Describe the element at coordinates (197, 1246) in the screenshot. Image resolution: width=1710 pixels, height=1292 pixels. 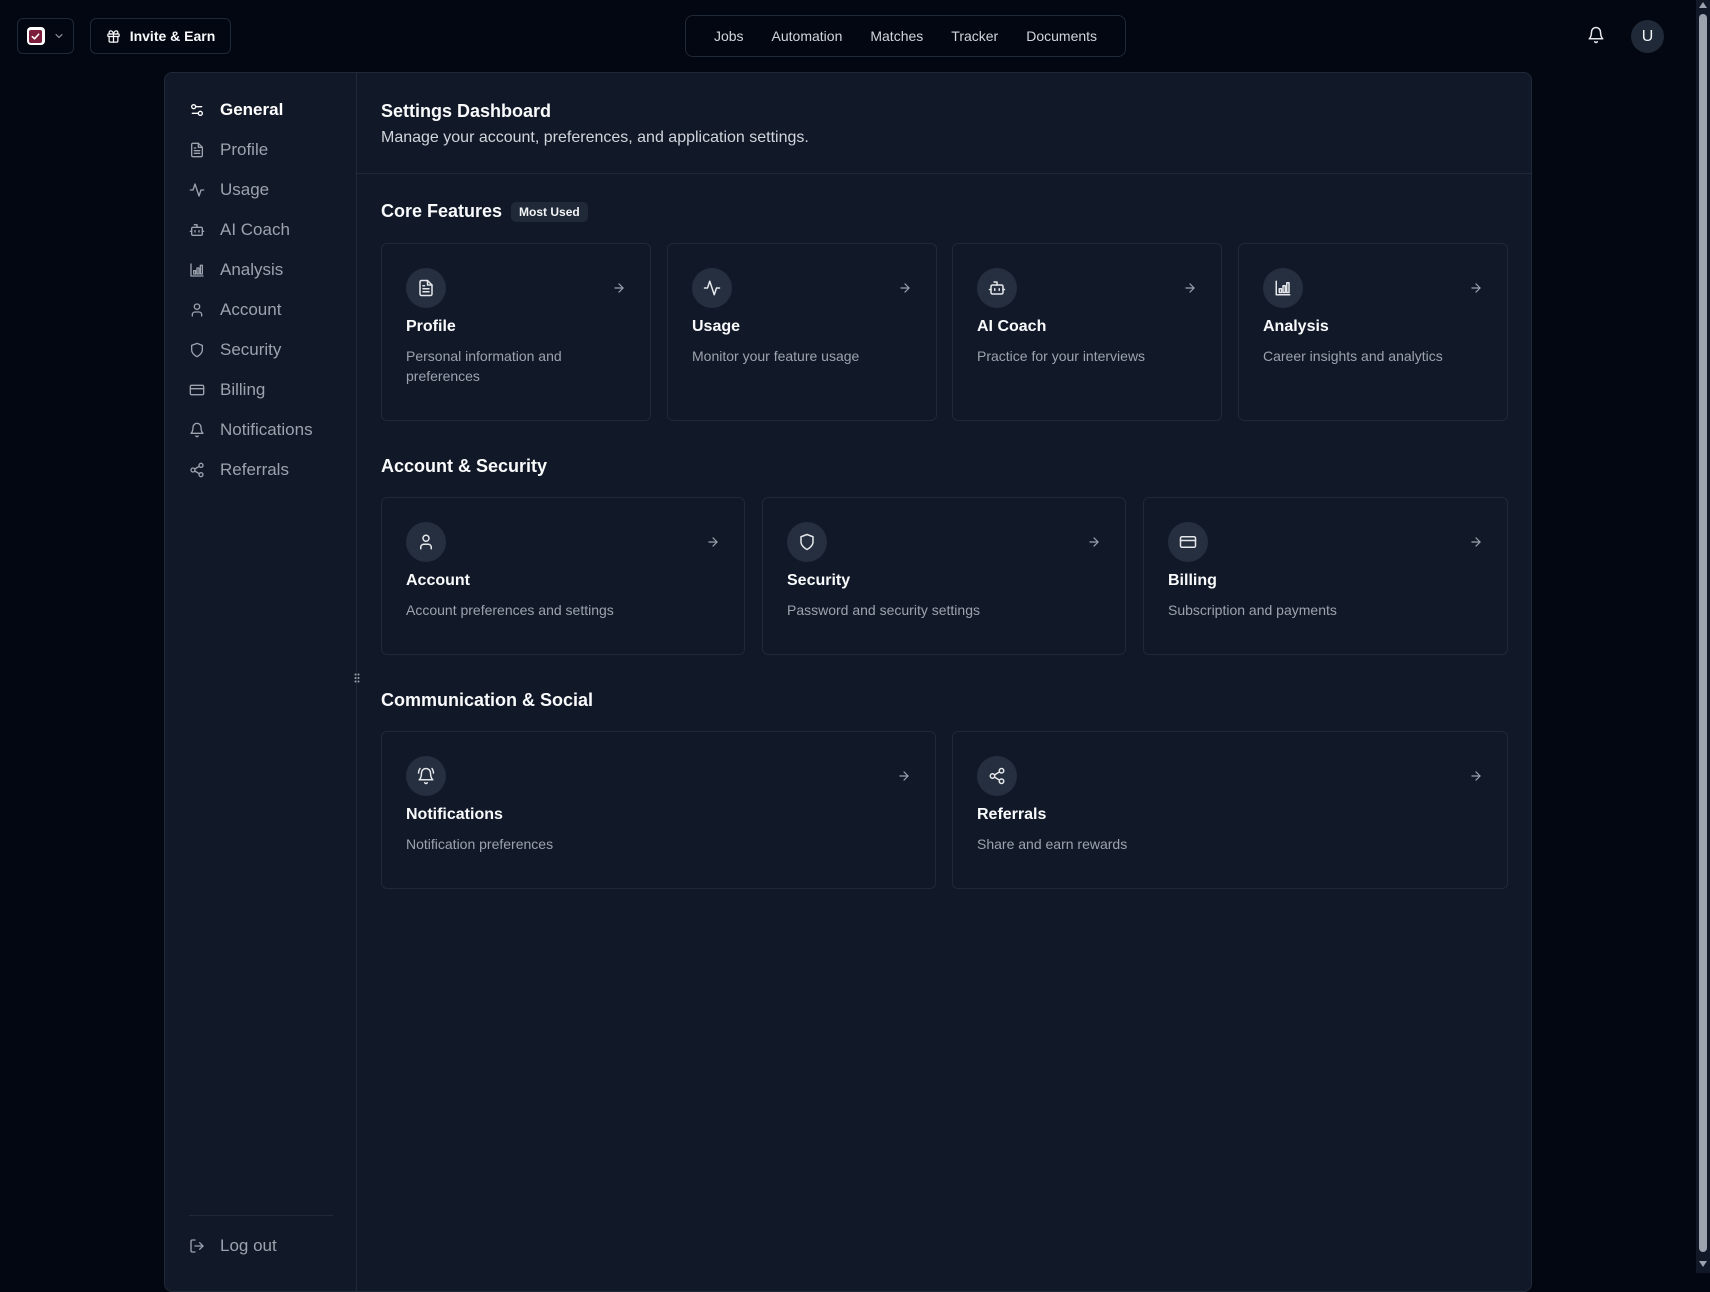
I see `log-out-icon` at that location.